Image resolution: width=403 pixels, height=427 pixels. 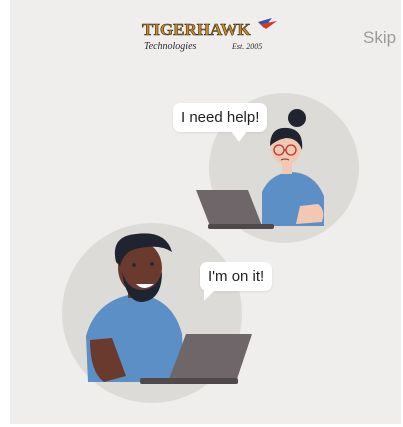 I want to click on customer-speech-bubble: I need help!, so click(x=220, y=122).